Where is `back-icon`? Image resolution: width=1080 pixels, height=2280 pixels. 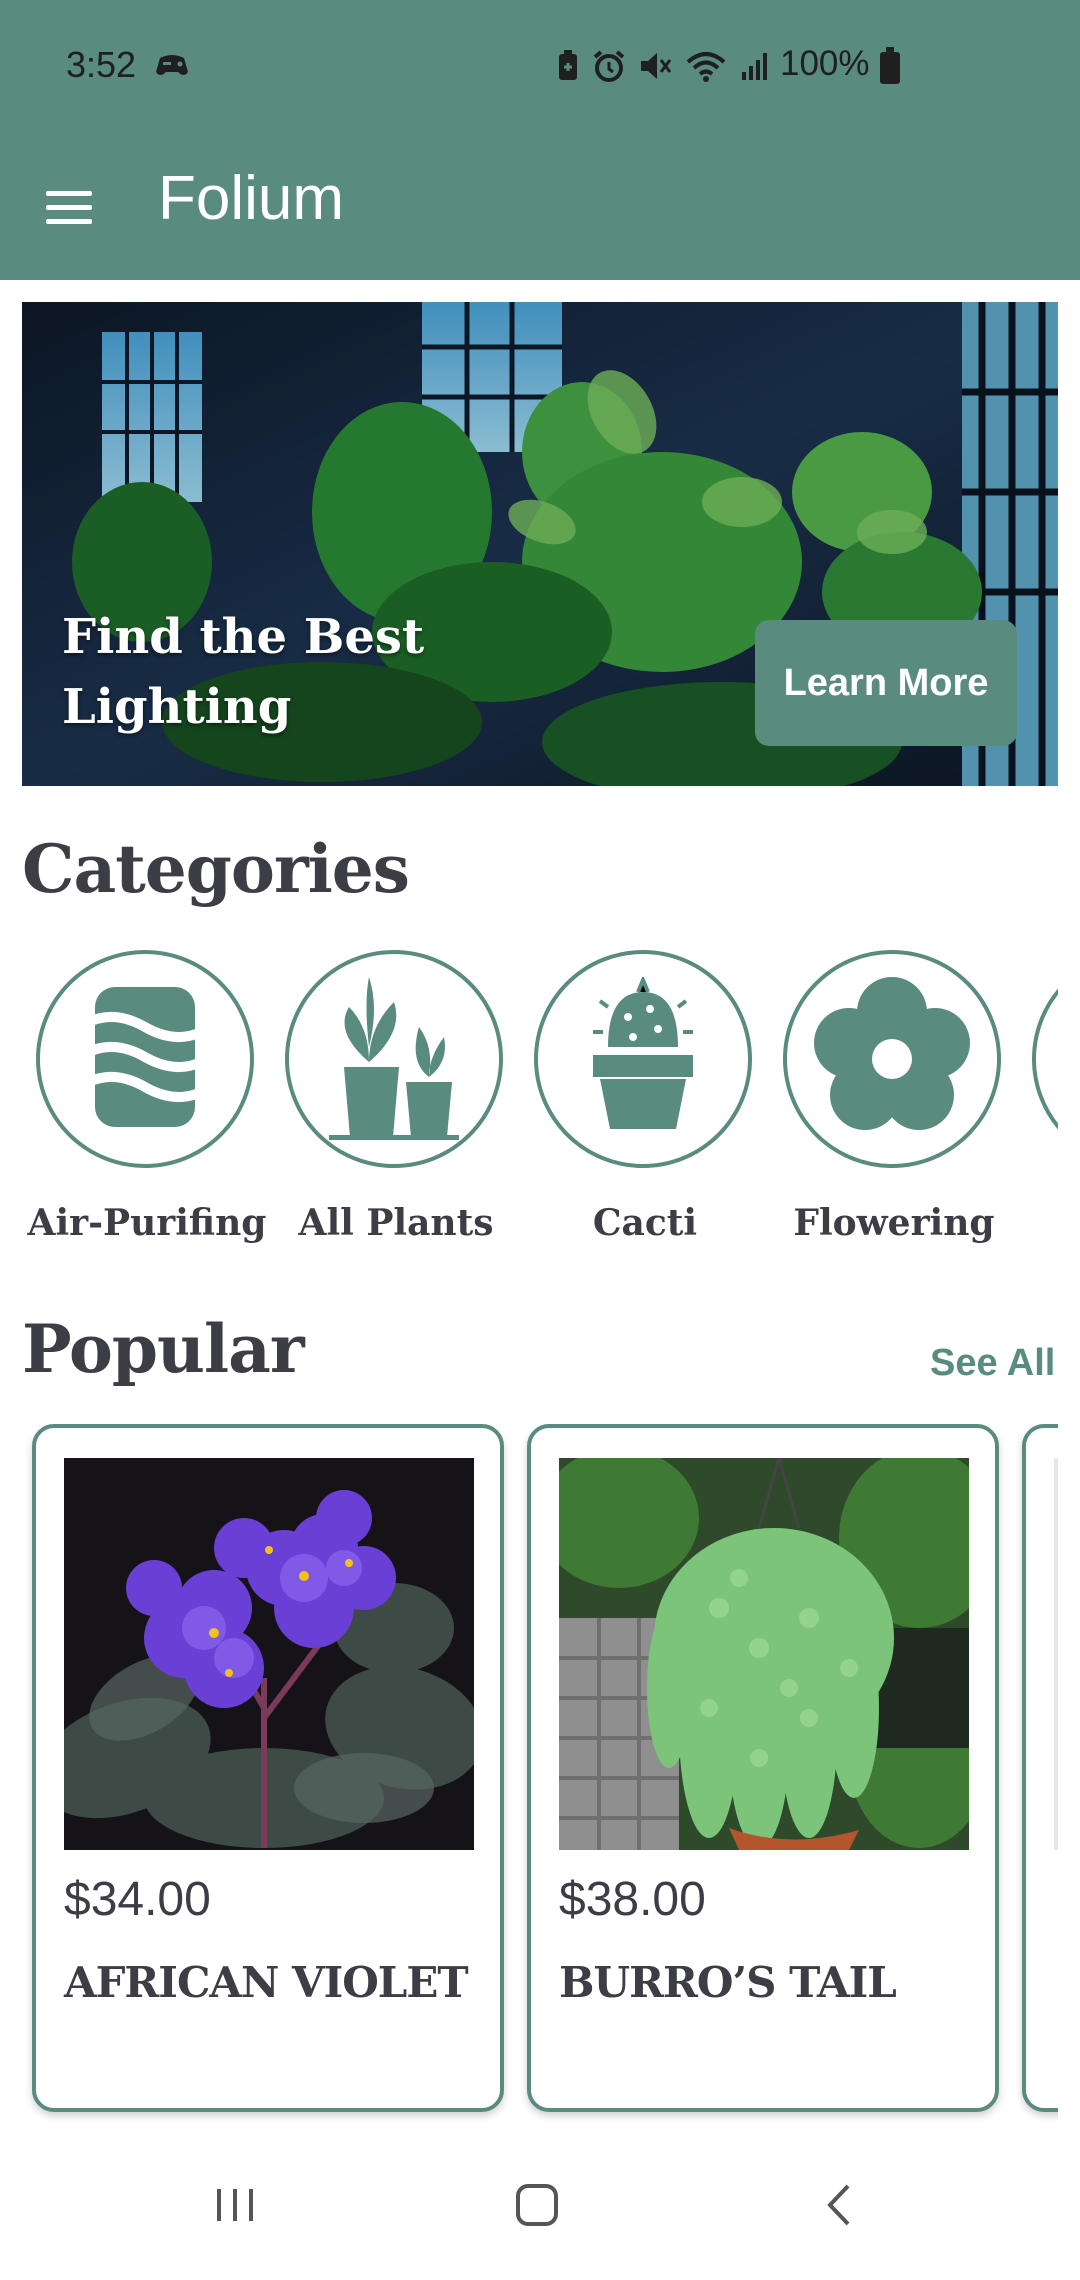
back-icon is located at coordinates (839, 2205).